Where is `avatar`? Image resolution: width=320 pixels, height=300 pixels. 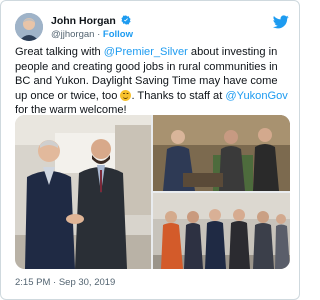 avatar is located at coordinates (29, 27).